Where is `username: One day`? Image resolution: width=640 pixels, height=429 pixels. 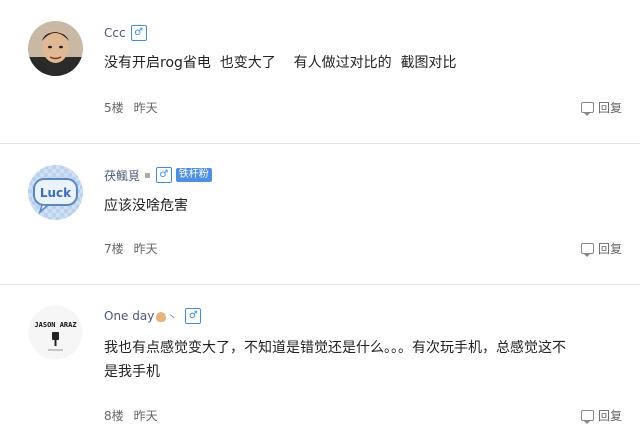
username: One day is located at coordinates (129, 316).